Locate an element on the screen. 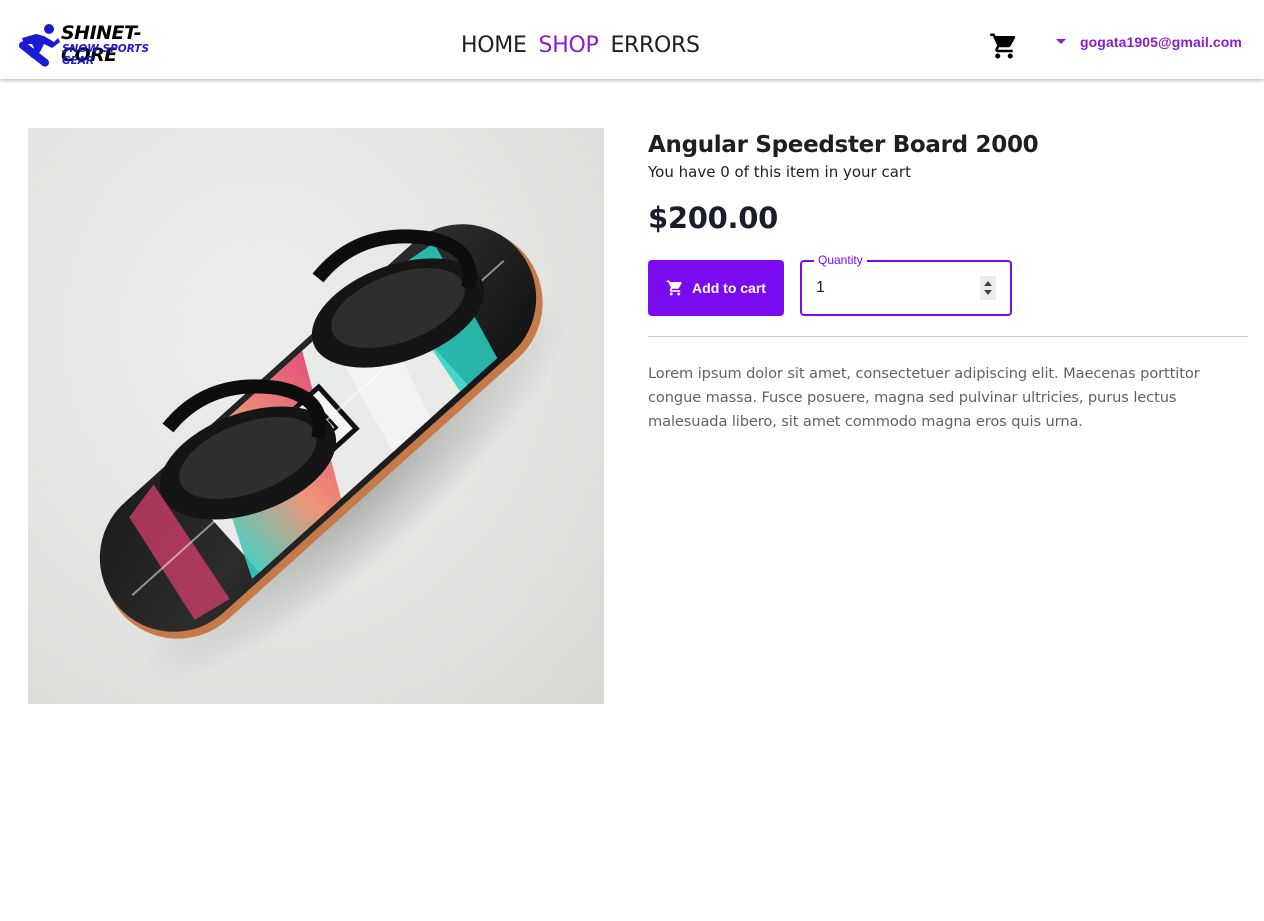 The height and width of the screenshot is (921, 1264). add-shopping-cart-icon is located at coordinates (674, 288).